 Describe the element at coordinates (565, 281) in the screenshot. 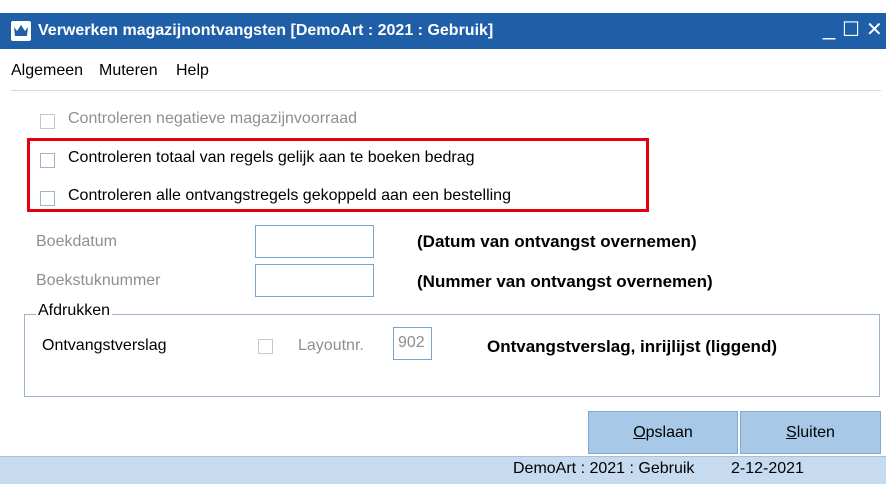

I see `boekstuknummer-note: (Nummer van ontvangst overnemen)` at that location.